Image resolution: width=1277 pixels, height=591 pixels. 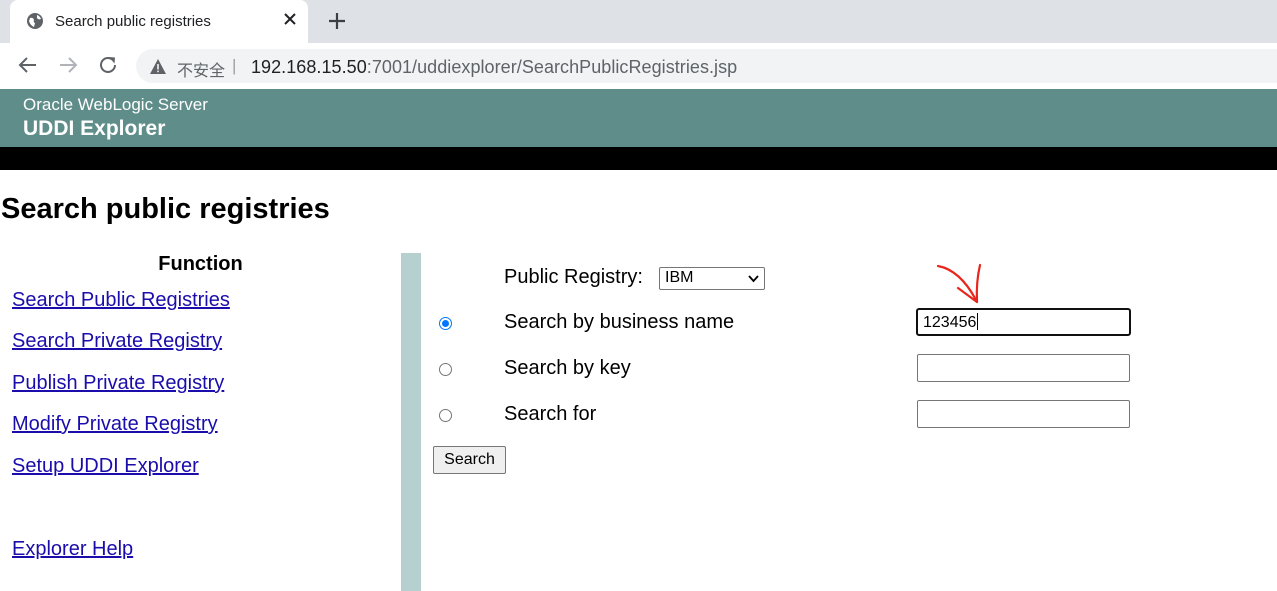 What do you see at coordinates (679, 277) in the screenshot?
I see `public-registry-selected: IBM` at bounding box center [679, 277].